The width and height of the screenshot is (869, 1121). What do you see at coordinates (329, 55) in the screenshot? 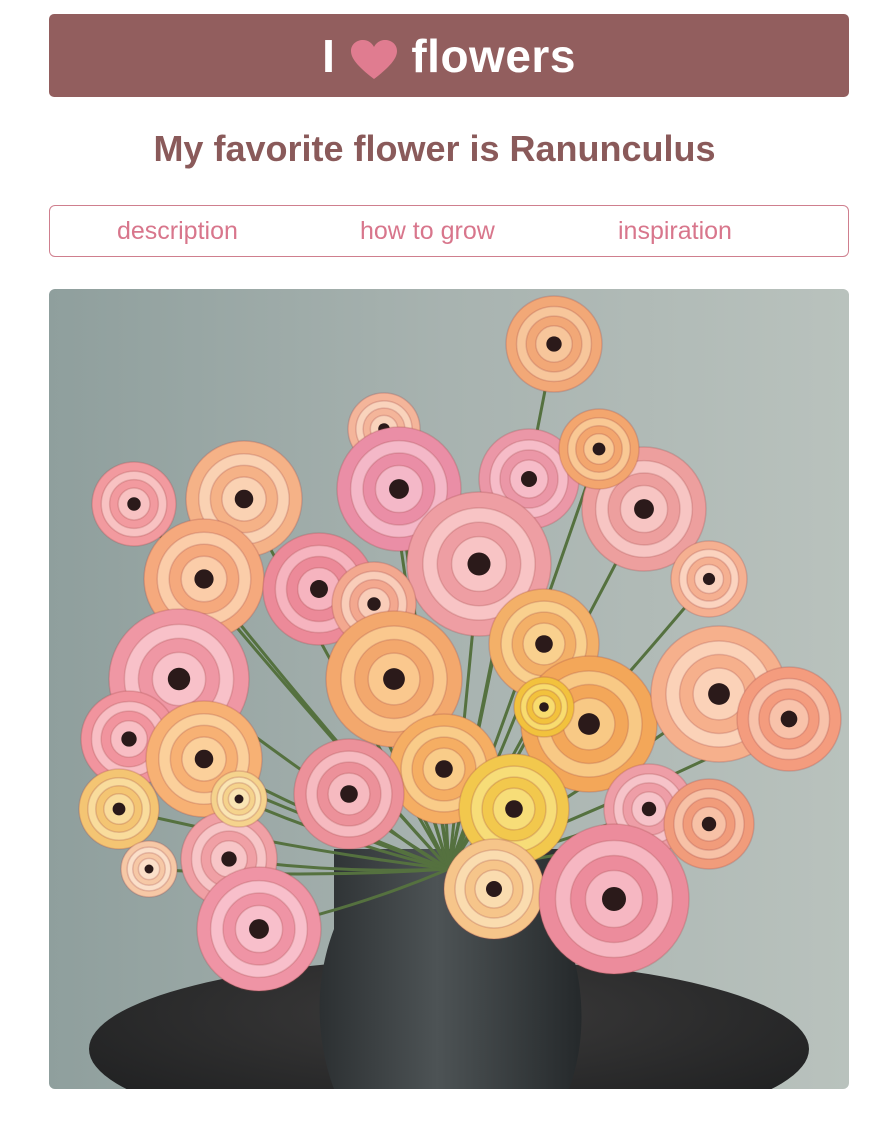
I see `banner-prefix: I` at bounding box center [329, 55].